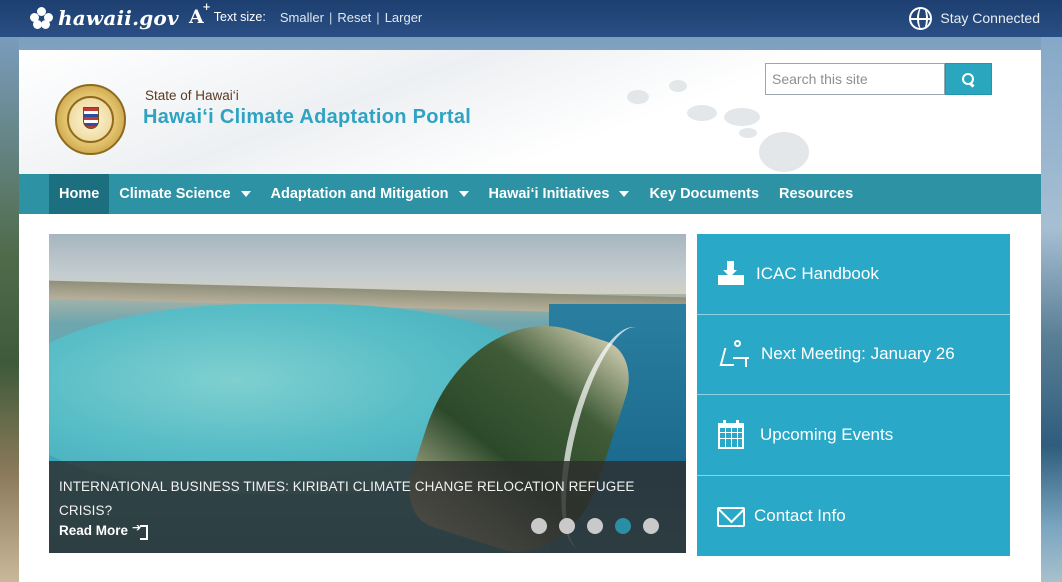 The width and height of the screenshot is (1062, 582). What do you see at coordinates (90, 119) in the screenshot?
I see `state-seal-logo` at bounding box center [90, 119].